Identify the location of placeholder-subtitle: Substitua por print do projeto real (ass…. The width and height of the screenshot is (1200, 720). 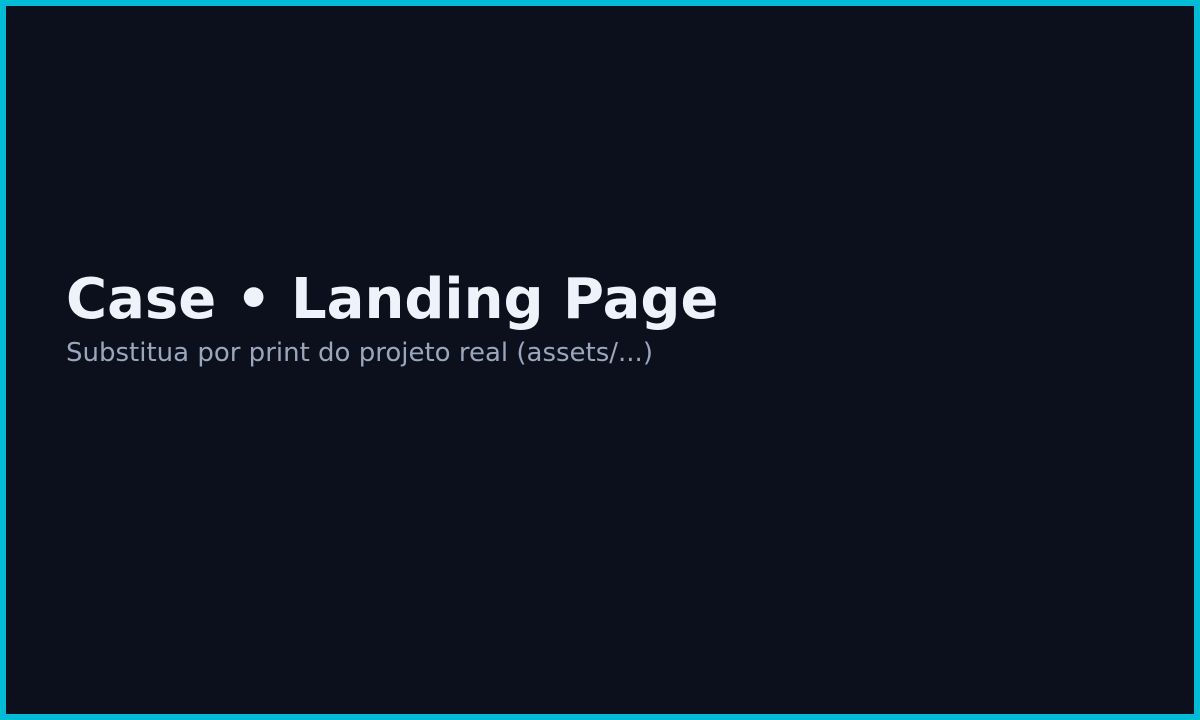
(359, 353).